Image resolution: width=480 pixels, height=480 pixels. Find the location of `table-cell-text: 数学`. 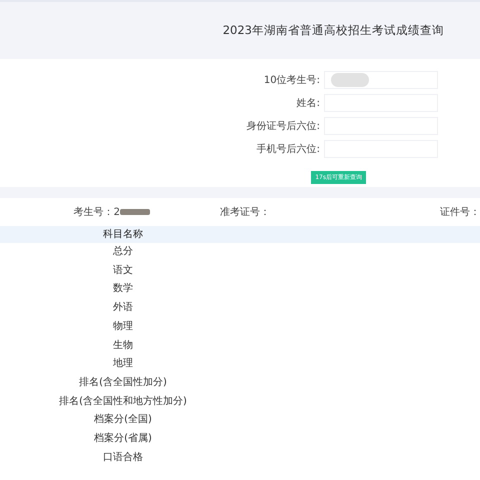

table-cell-text: 数学 is located at coordinates (123, 289).